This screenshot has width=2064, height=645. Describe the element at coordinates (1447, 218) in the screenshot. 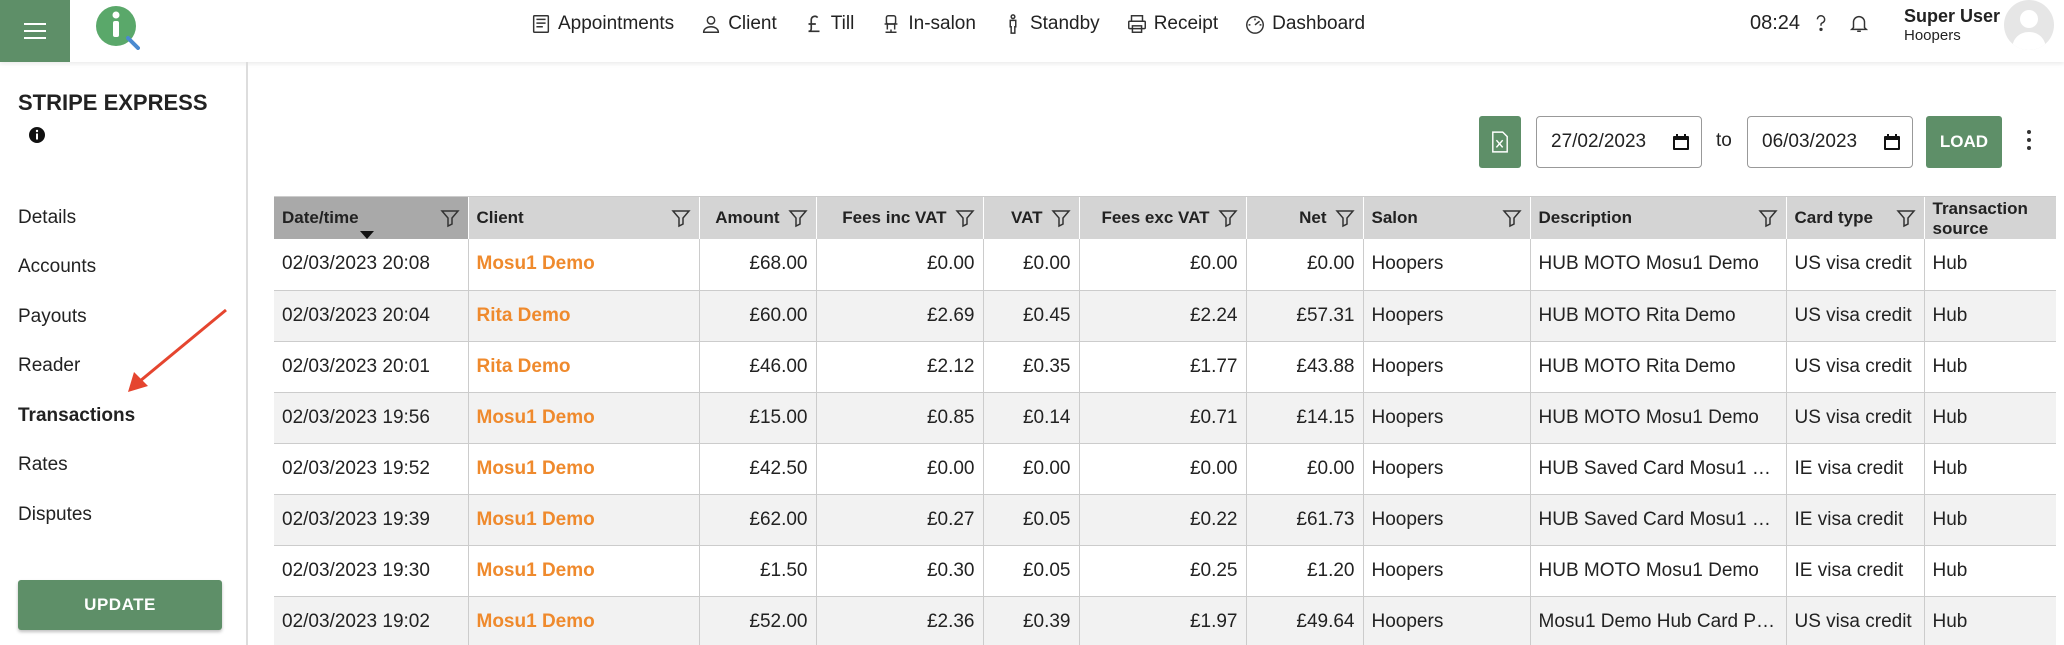

I see `column-header-salon: Salon` at that location.